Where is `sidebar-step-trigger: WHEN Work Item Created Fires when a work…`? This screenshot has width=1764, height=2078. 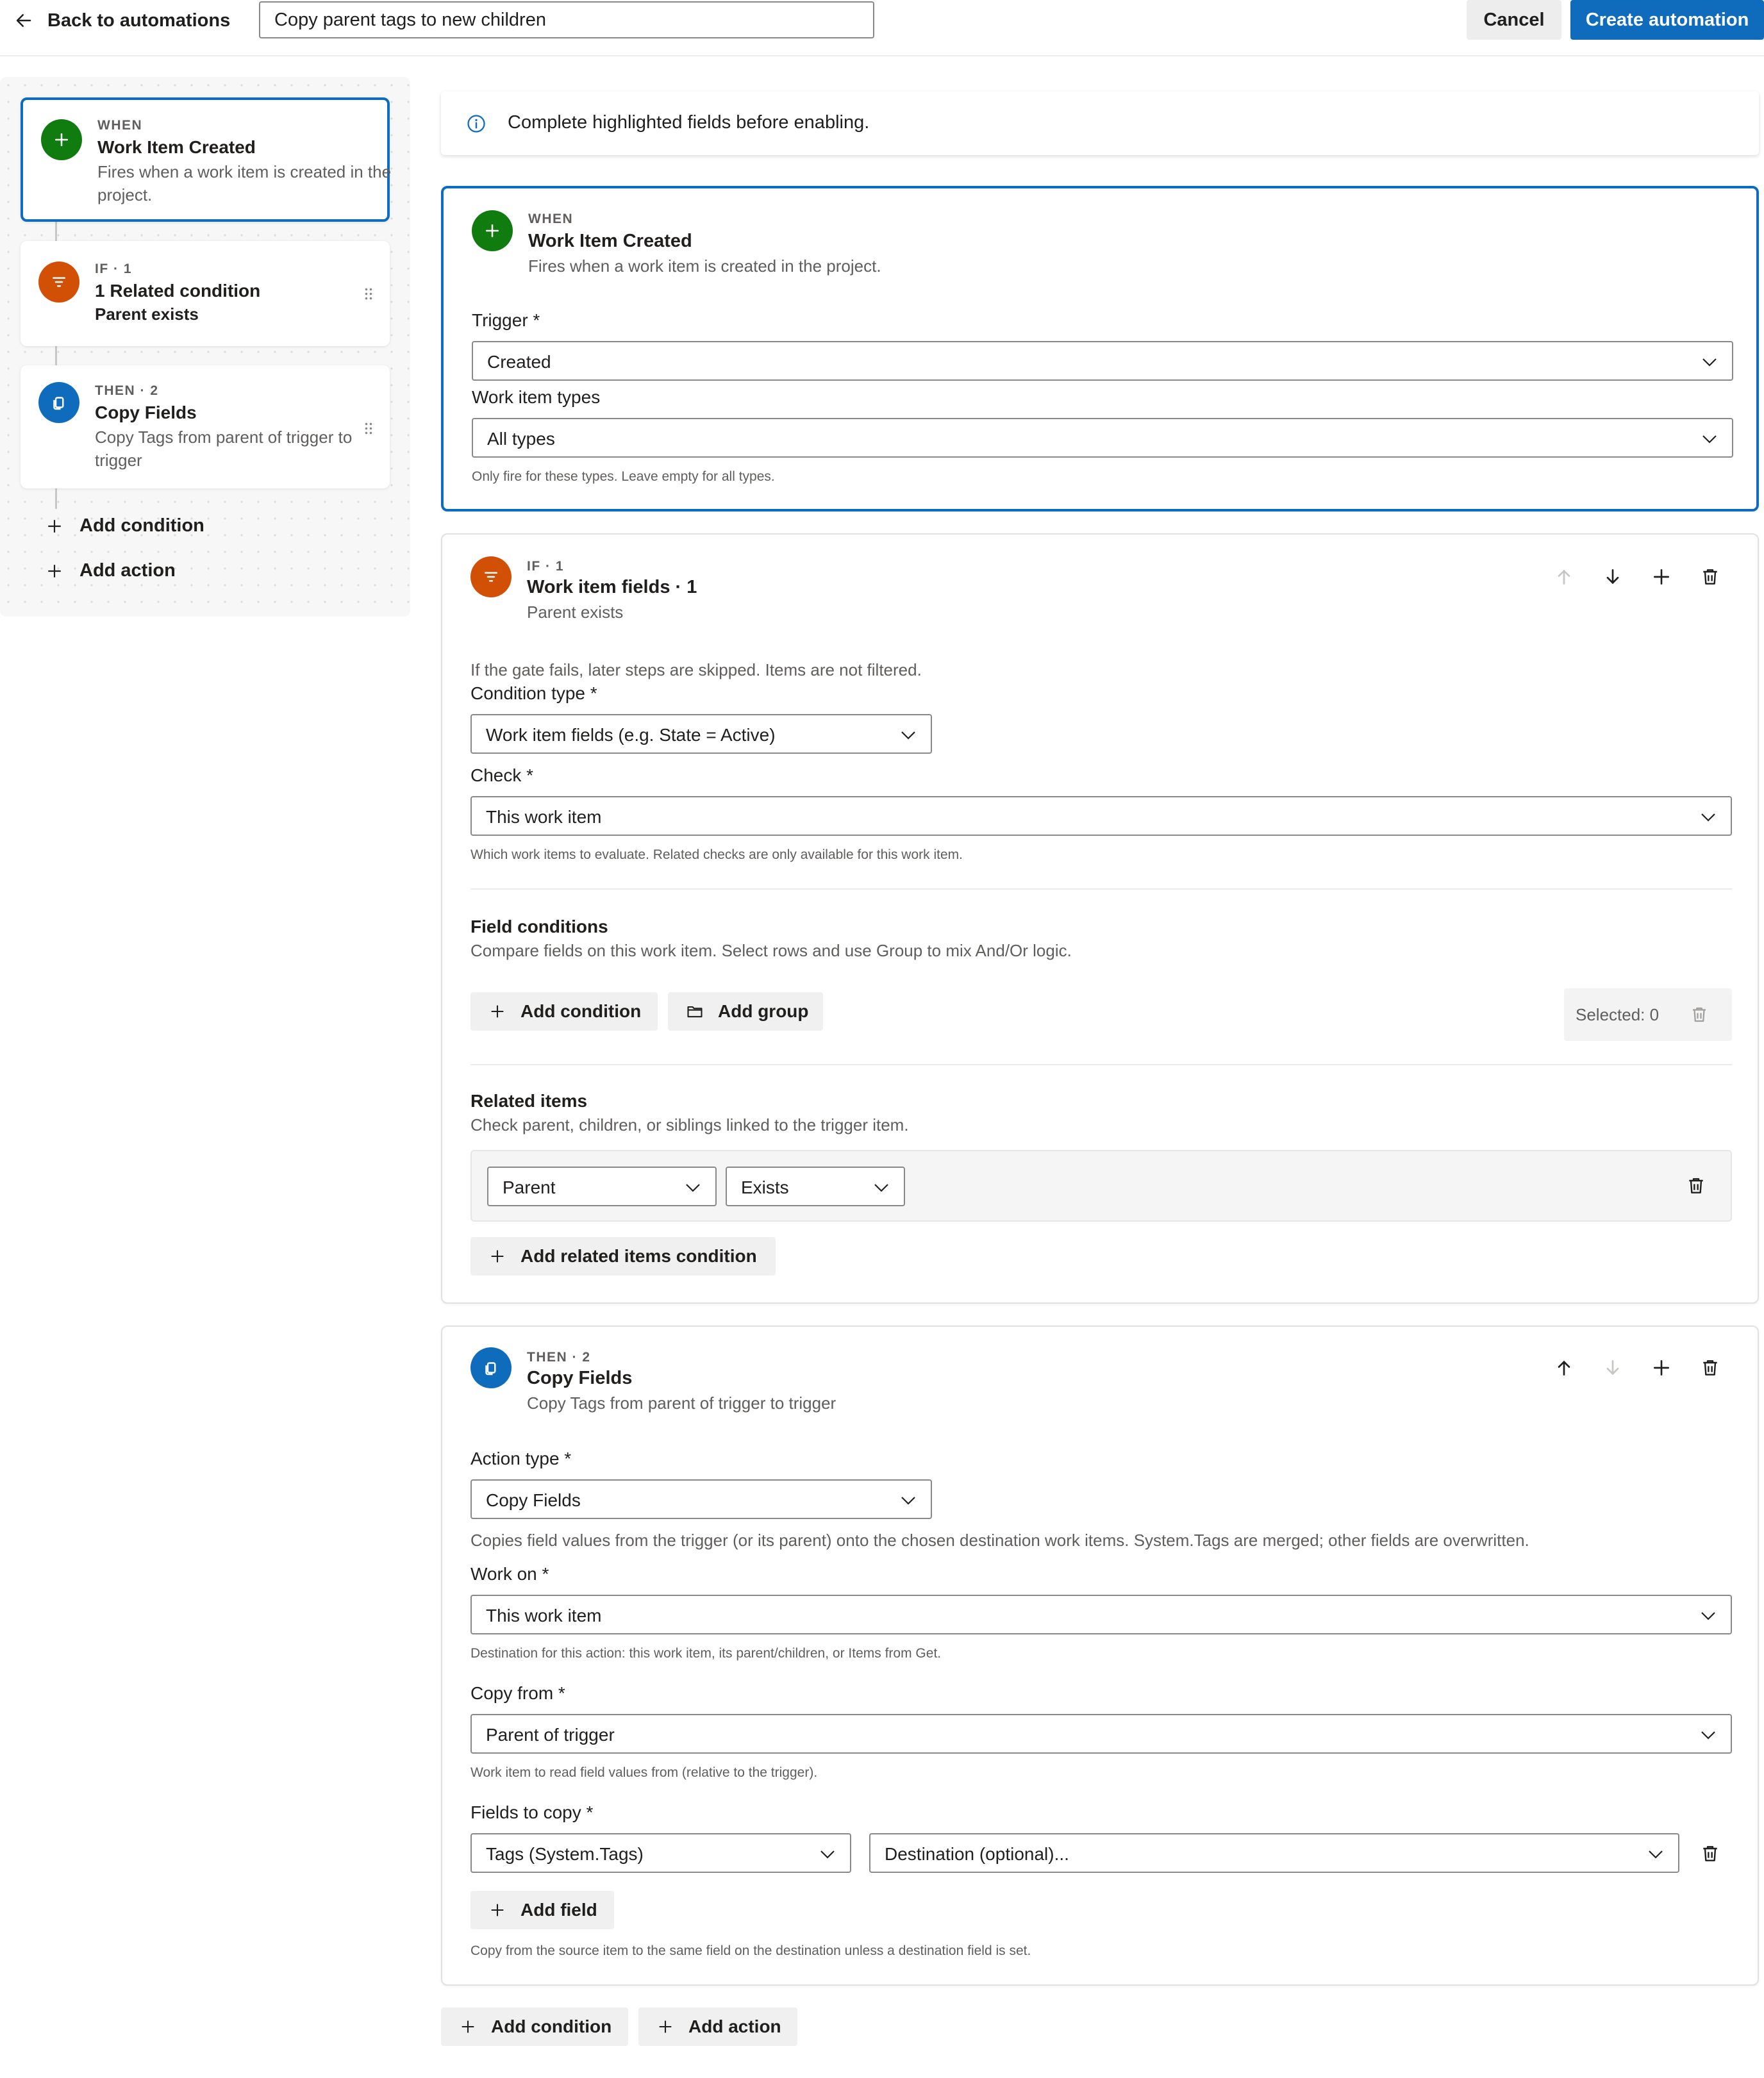 sidebar-step-trigger: WHEN Work Item Created Fires when a work… is located at coordinates (206, 159).